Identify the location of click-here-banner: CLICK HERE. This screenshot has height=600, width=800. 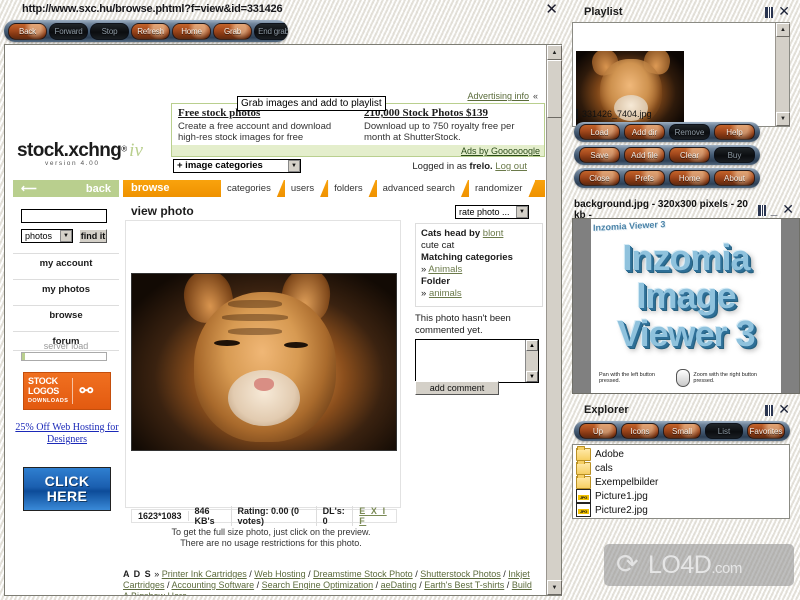
(67, 489).